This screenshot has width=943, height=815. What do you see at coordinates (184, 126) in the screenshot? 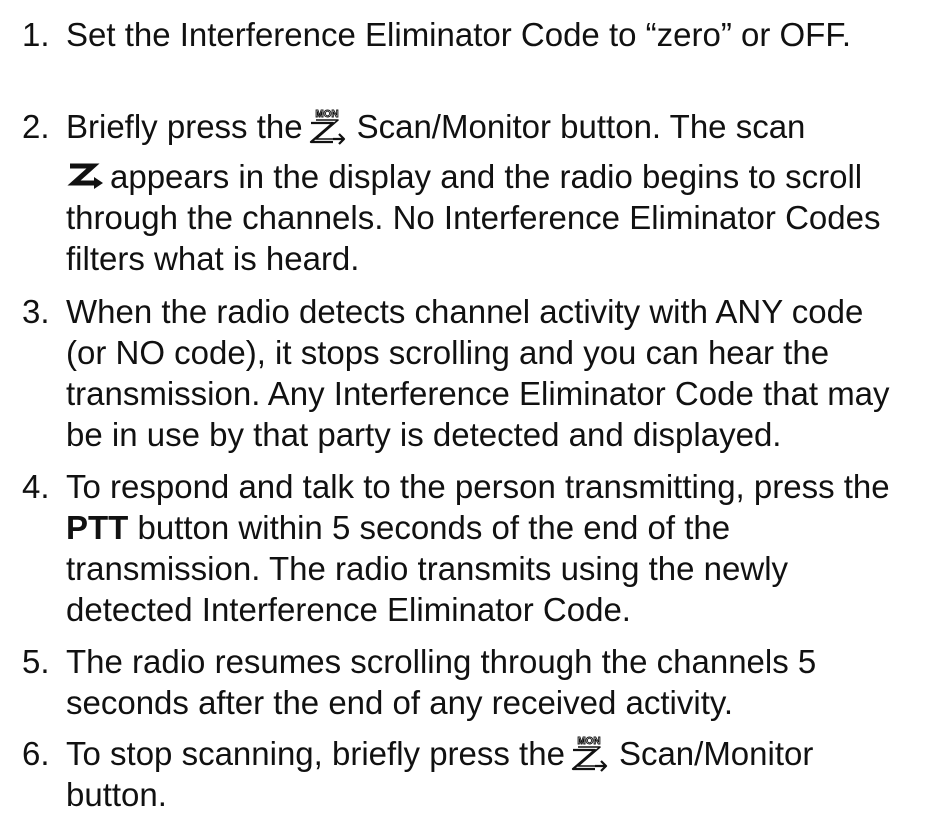
I see `step-text-fragment: Briefly press the` at bounding box center [184, 126].